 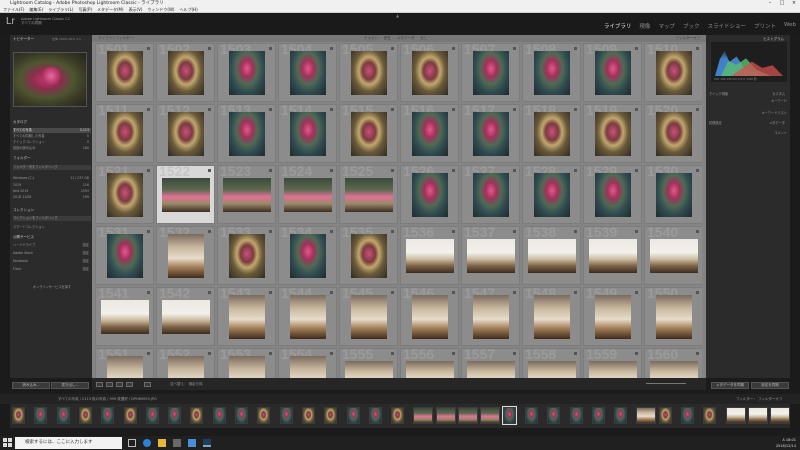 I want to click on menu-item-6: ウィンドウ(W), so click(x=160, y=9).